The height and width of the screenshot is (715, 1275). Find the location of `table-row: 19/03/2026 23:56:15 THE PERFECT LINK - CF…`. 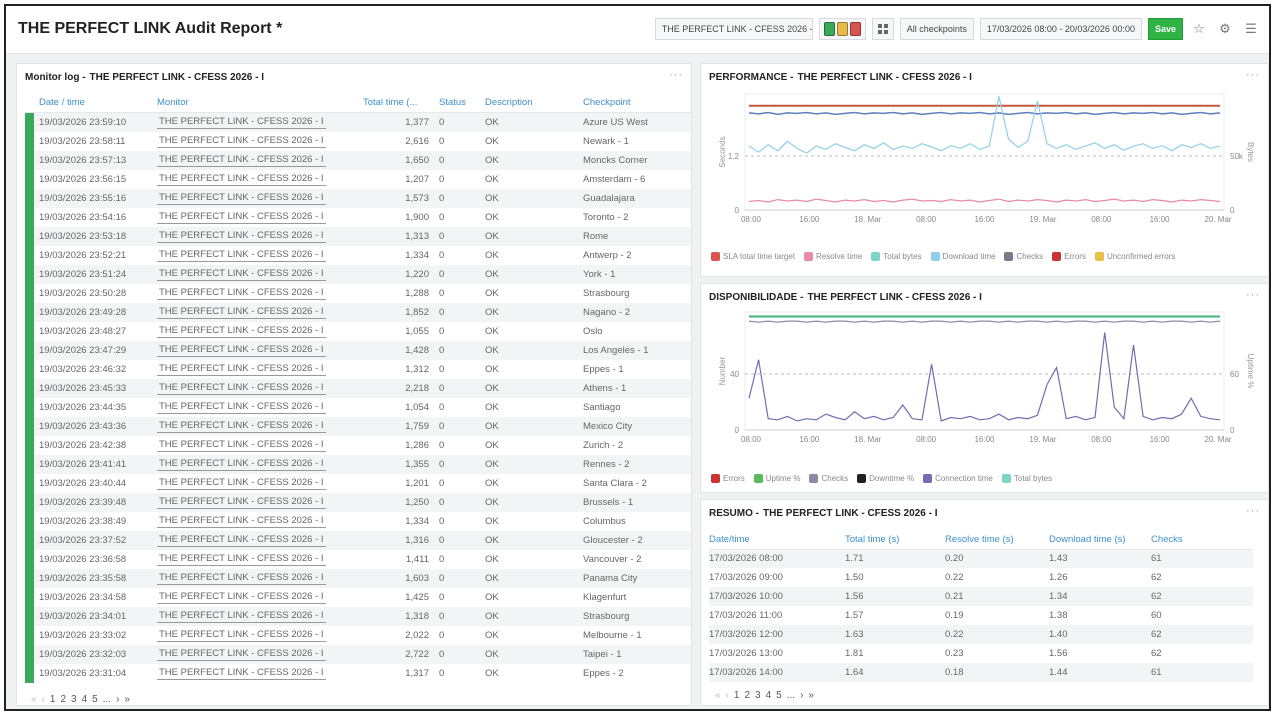

table-row: 19/03/2026 23:56:15 THE PERFECT LINK - CF… is located at coordinates (358, 179).